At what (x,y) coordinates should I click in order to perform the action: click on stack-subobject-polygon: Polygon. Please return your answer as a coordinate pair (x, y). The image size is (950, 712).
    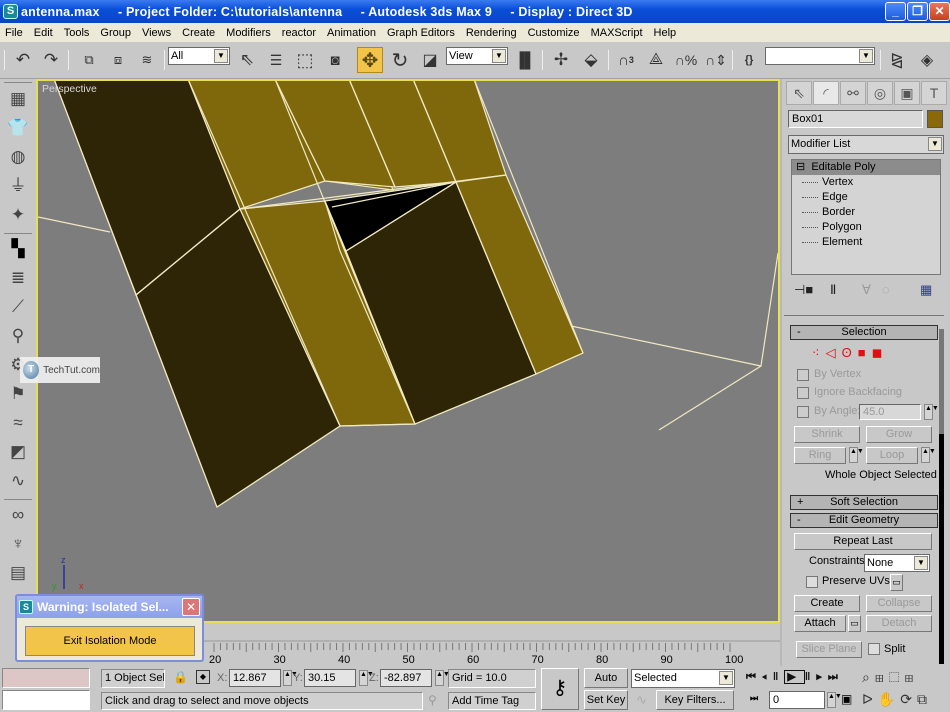
    Looking at the image, I should click on (866, 227).